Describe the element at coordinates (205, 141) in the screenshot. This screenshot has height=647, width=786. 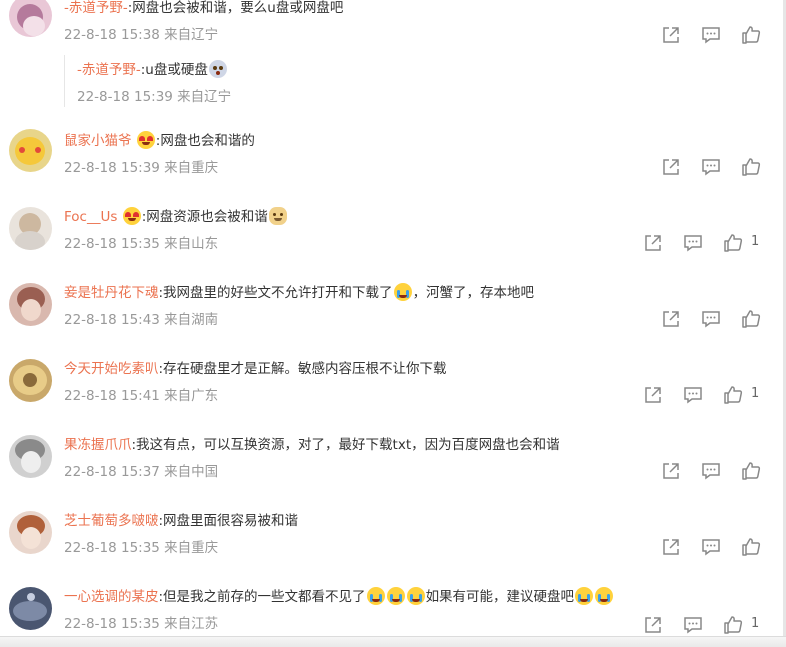
I see `comment-text: :网盘也会和谐的` at that location.